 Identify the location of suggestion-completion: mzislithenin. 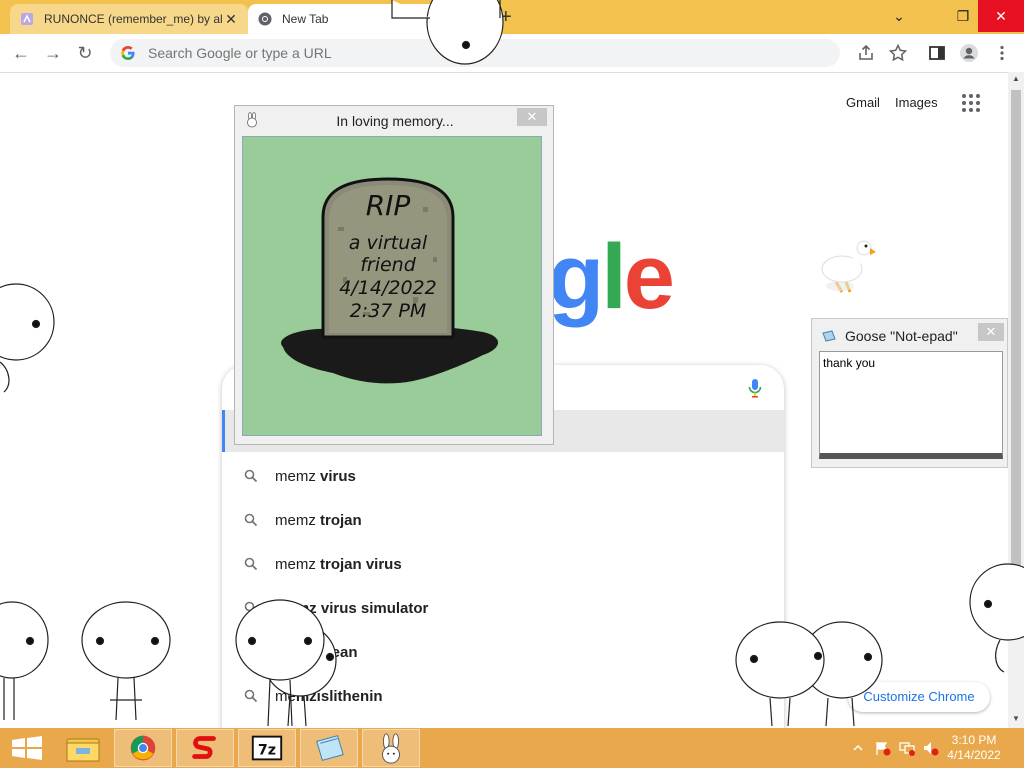
(339, 696).